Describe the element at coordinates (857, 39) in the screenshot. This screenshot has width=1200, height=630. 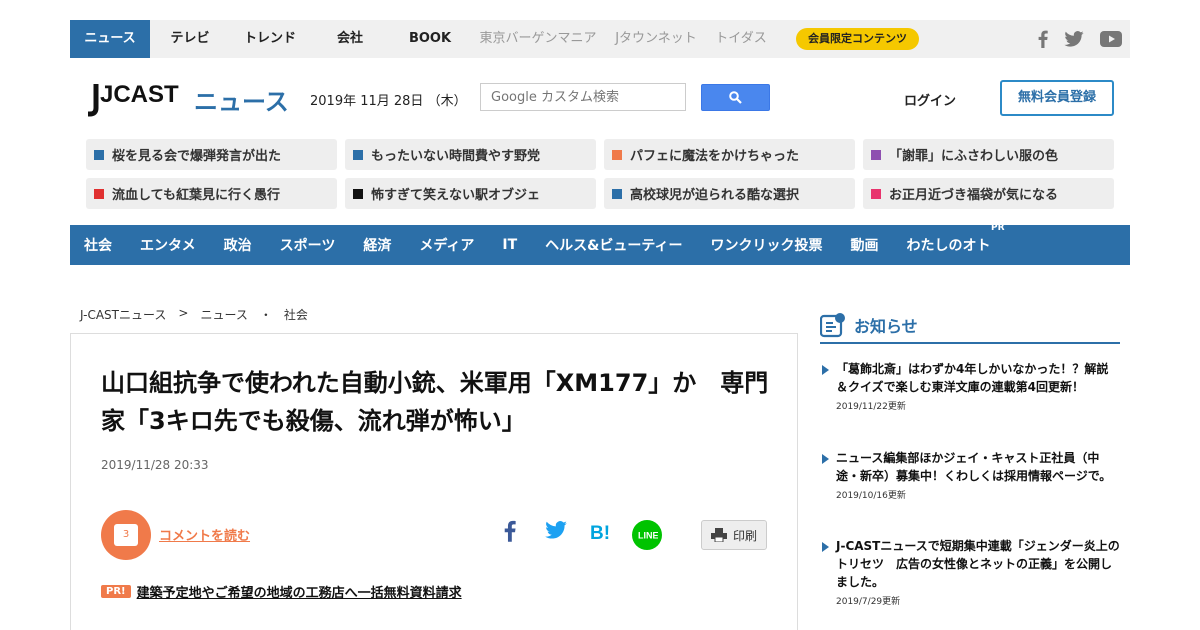
I see `members-content-badge: 会員限定コンテンツ` at that location.